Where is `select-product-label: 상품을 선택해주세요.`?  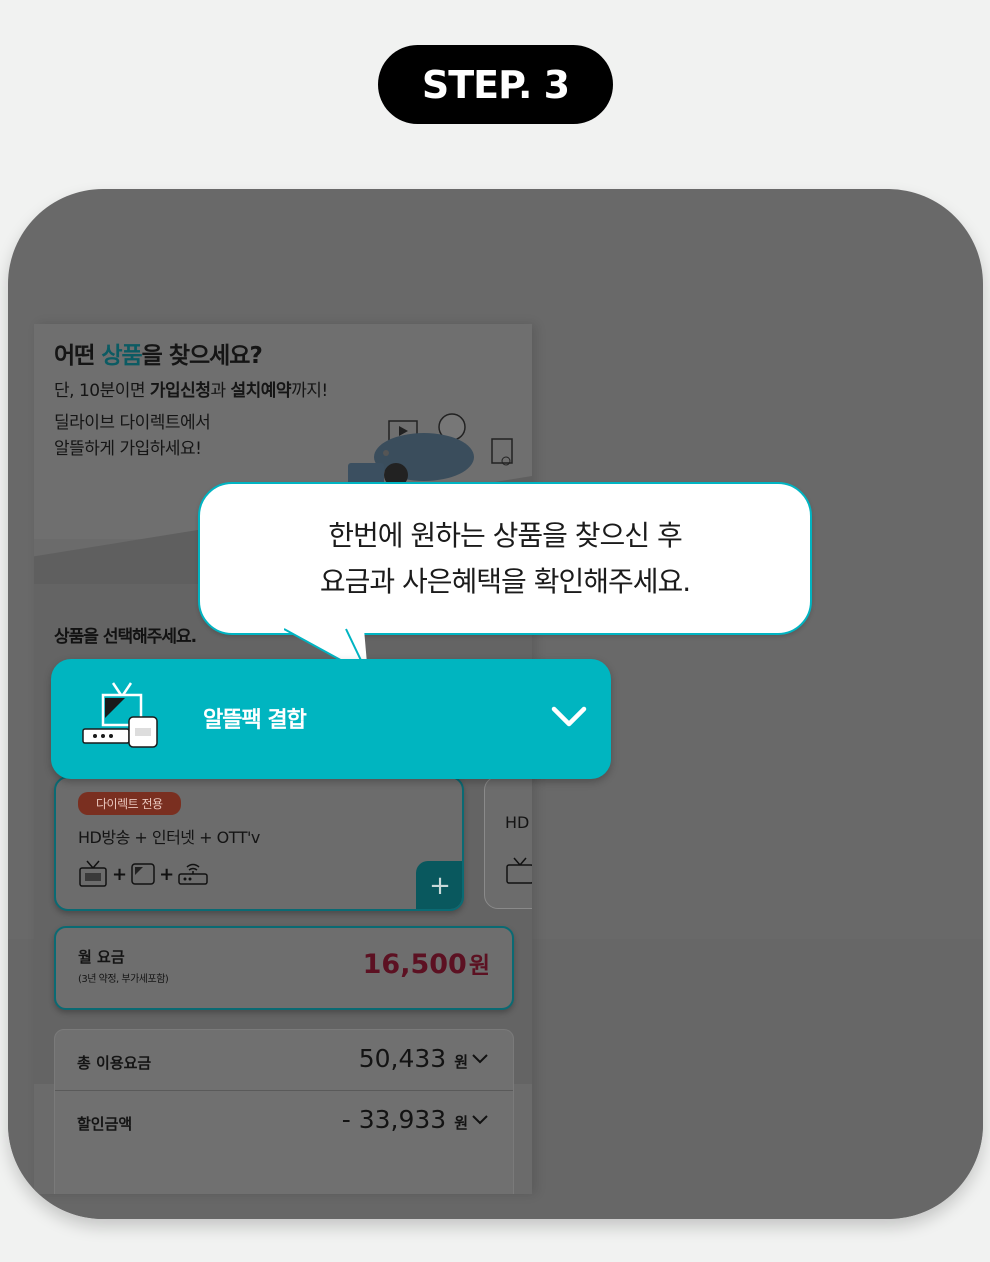
select-product-label: 상품을 선택해주세요. is located at coordinates (125, 637).